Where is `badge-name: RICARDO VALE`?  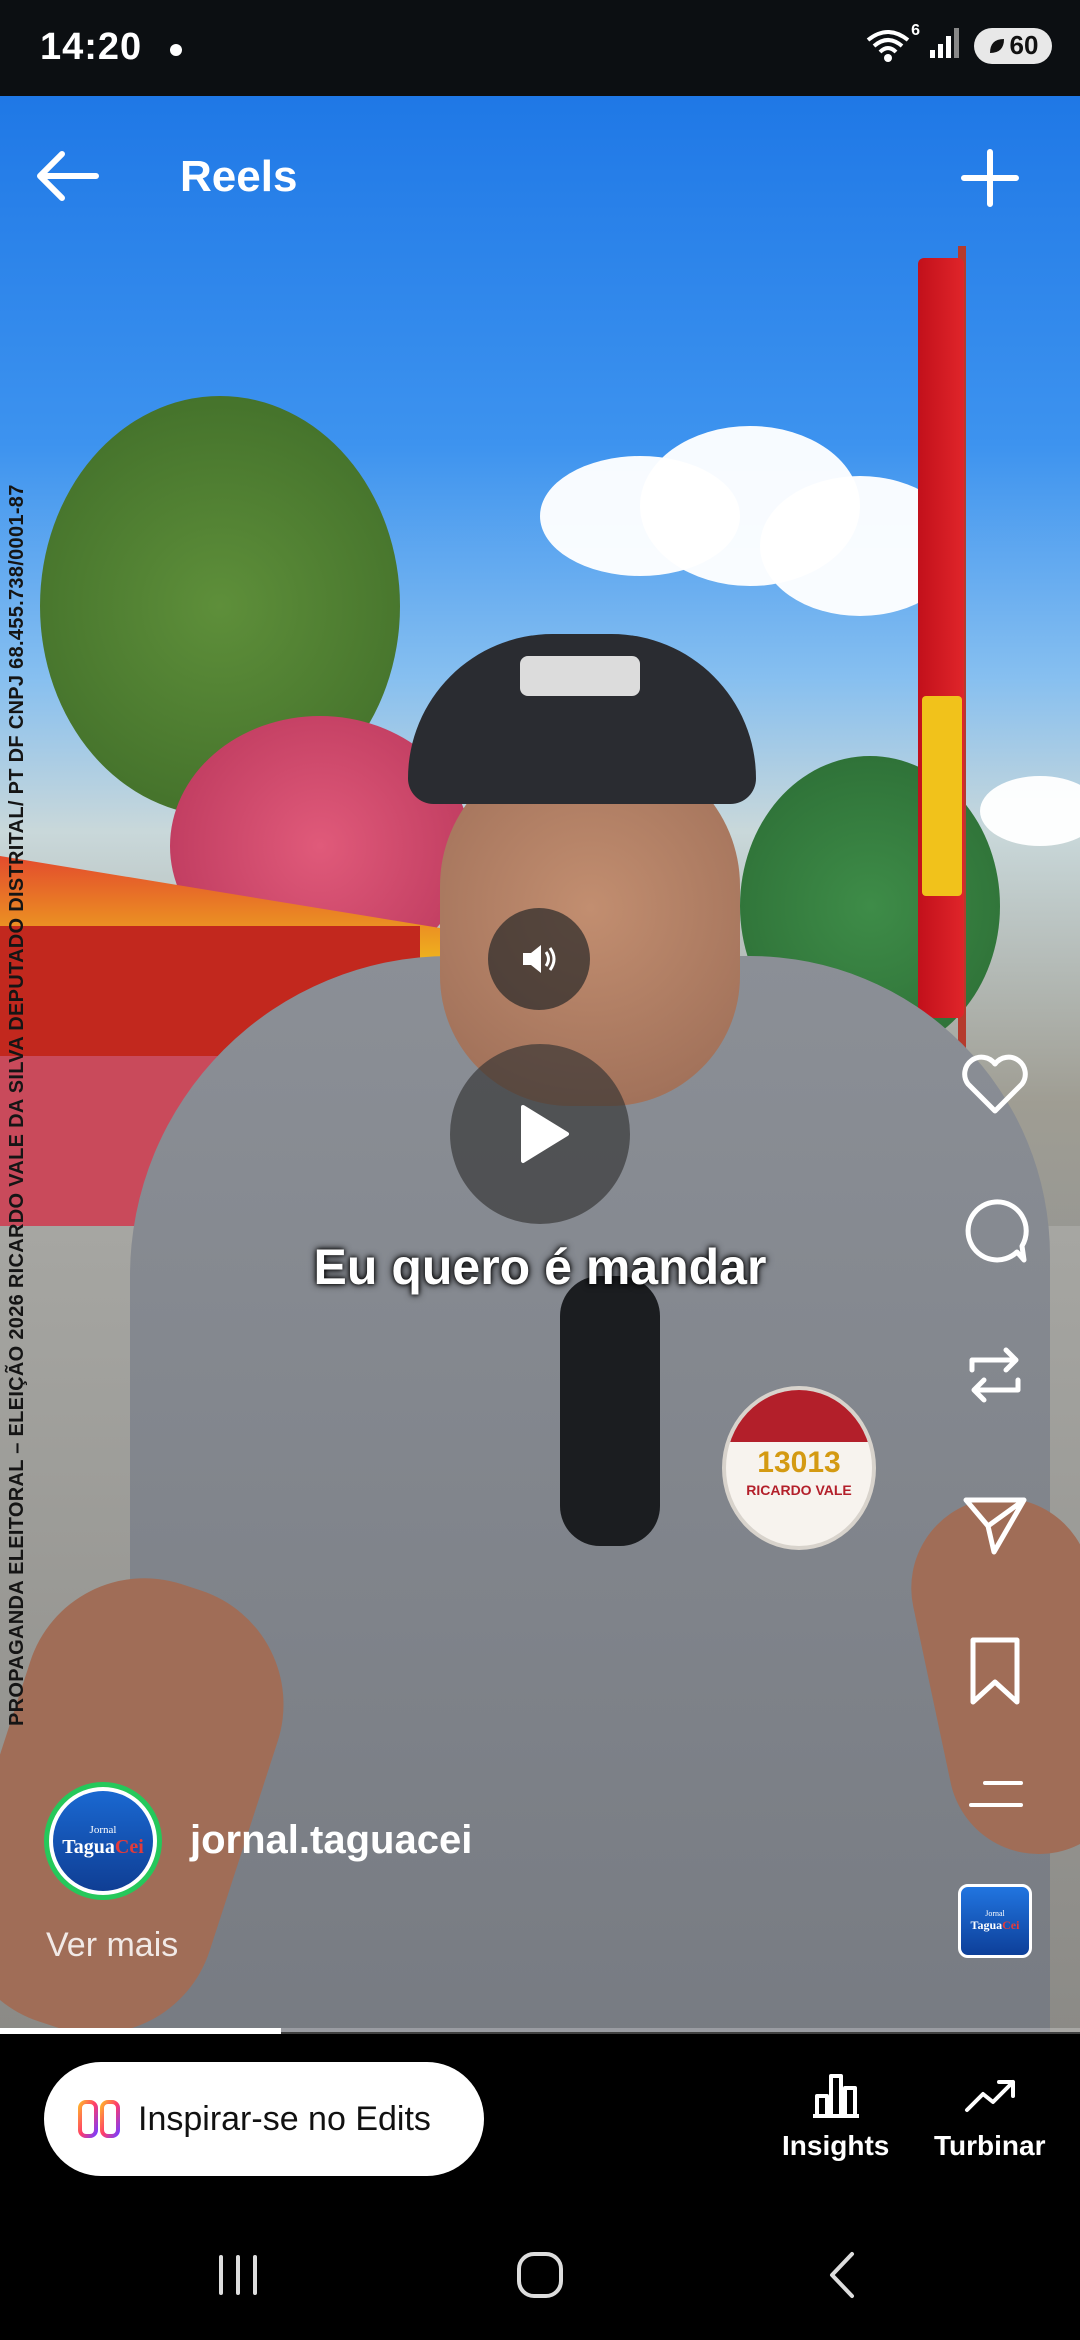 badge-name: RICARDO VALE is located at coordinates (799, 1490).